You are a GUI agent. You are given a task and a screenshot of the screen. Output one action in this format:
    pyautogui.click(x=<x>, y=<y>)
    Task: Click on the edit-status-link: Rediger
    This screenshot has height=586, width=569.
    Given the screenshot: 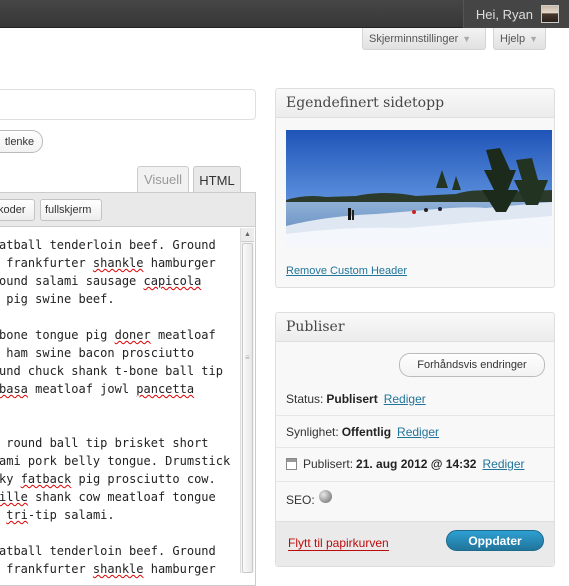 What is the action you would take?
    pyautogui.click(x=405, y=399)
    